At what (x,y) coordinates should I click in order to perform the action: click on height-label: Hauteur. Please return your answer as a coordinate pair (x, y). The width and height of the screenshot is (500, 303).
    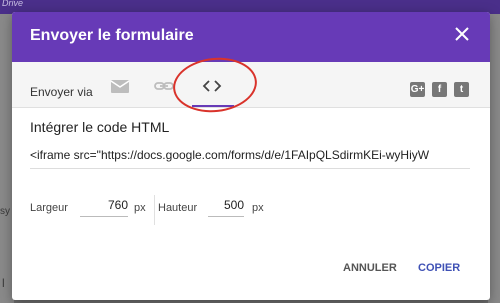
    Looking at the image, I should click on (178, 208).